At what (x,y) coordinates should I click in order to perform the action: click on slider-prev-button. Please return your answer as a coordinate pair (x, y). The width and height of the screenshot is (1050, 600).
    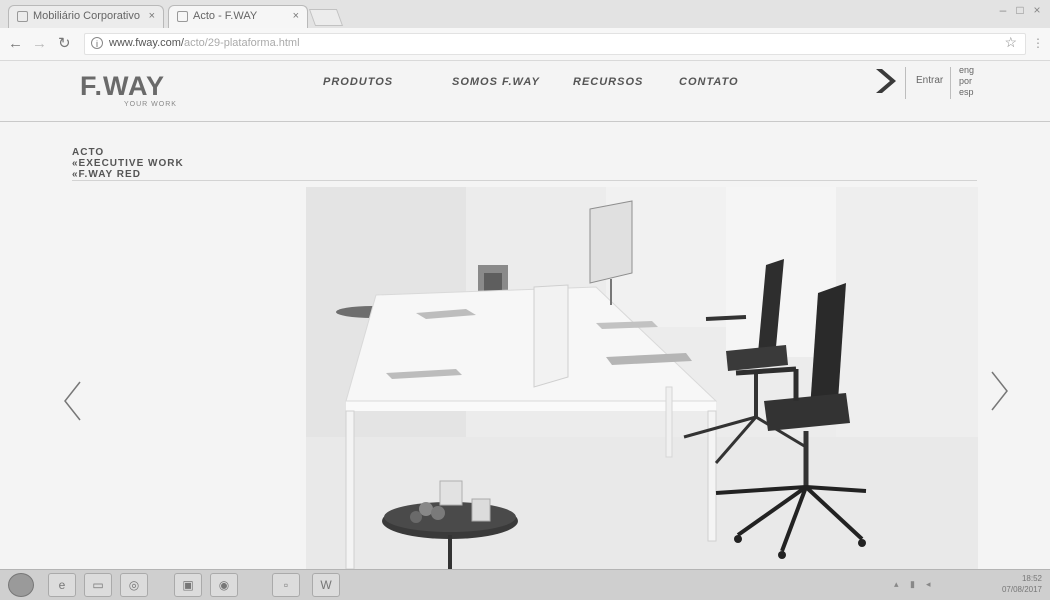
    Looking at the image, I should click on (73, 401).